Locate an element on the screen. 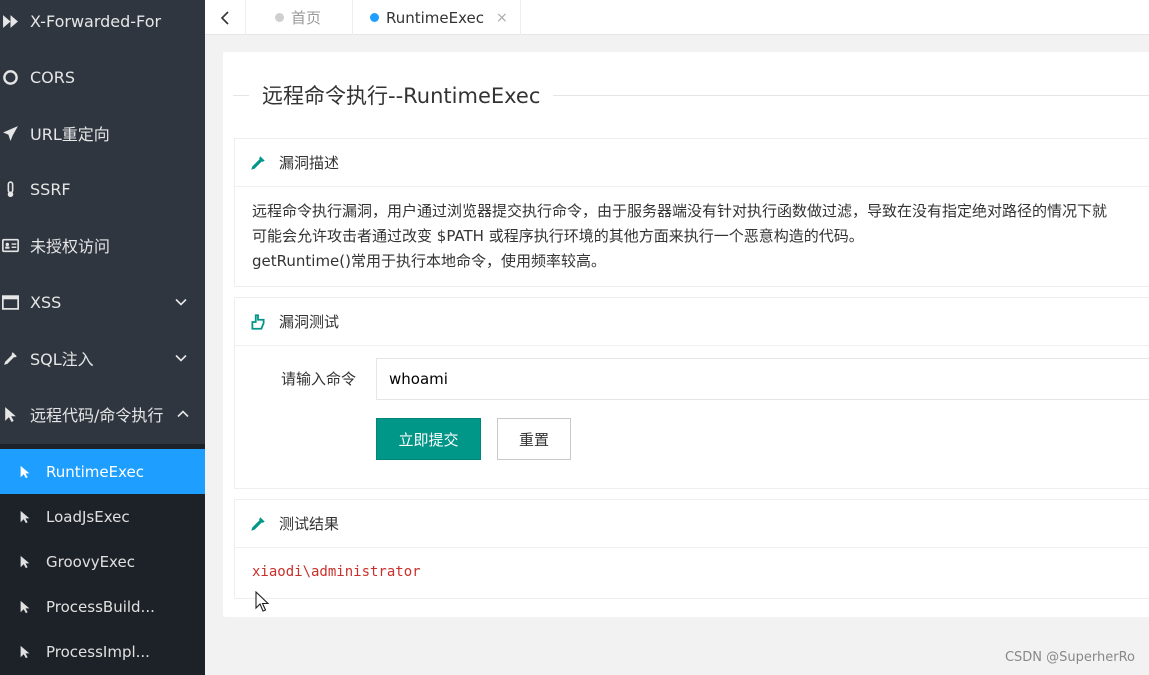  submenu-item-runtimeexec: RuntimeExec is located at coordinates (102, 471).